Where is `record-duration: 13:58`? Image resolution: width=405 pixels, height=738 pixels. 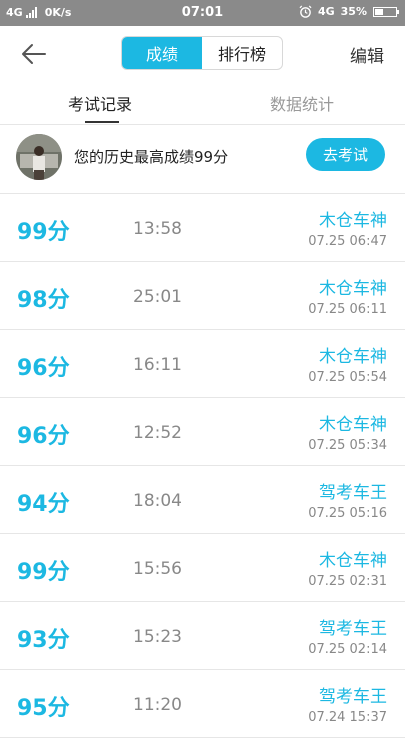
record-duration: 13:58 is located at coordinates (157, 229).